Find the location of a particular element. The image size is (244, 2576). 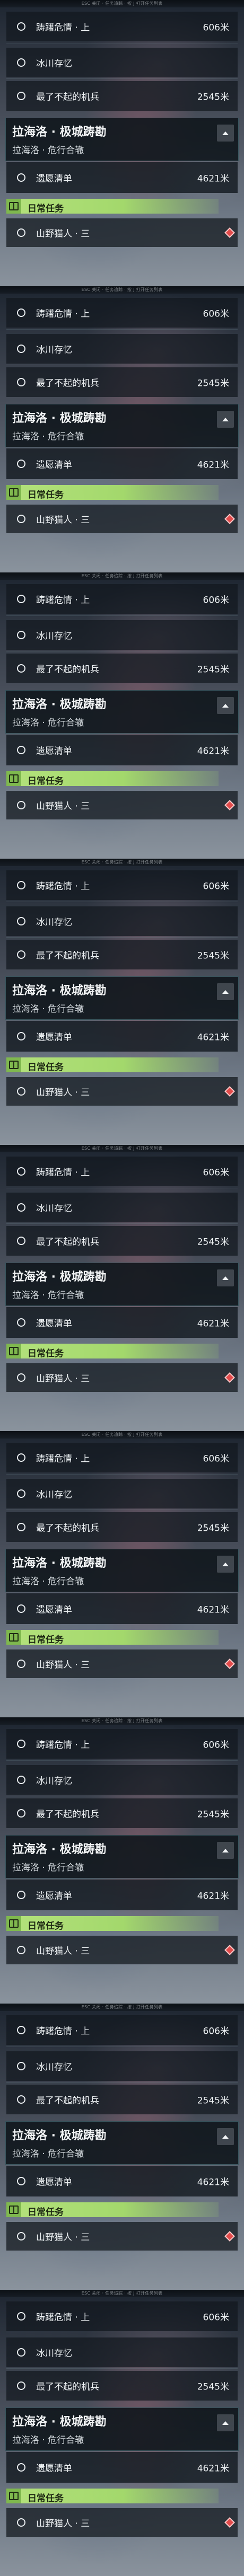

quest-name: 山野猫人 · 三 is located at coordinates (63, 1378).